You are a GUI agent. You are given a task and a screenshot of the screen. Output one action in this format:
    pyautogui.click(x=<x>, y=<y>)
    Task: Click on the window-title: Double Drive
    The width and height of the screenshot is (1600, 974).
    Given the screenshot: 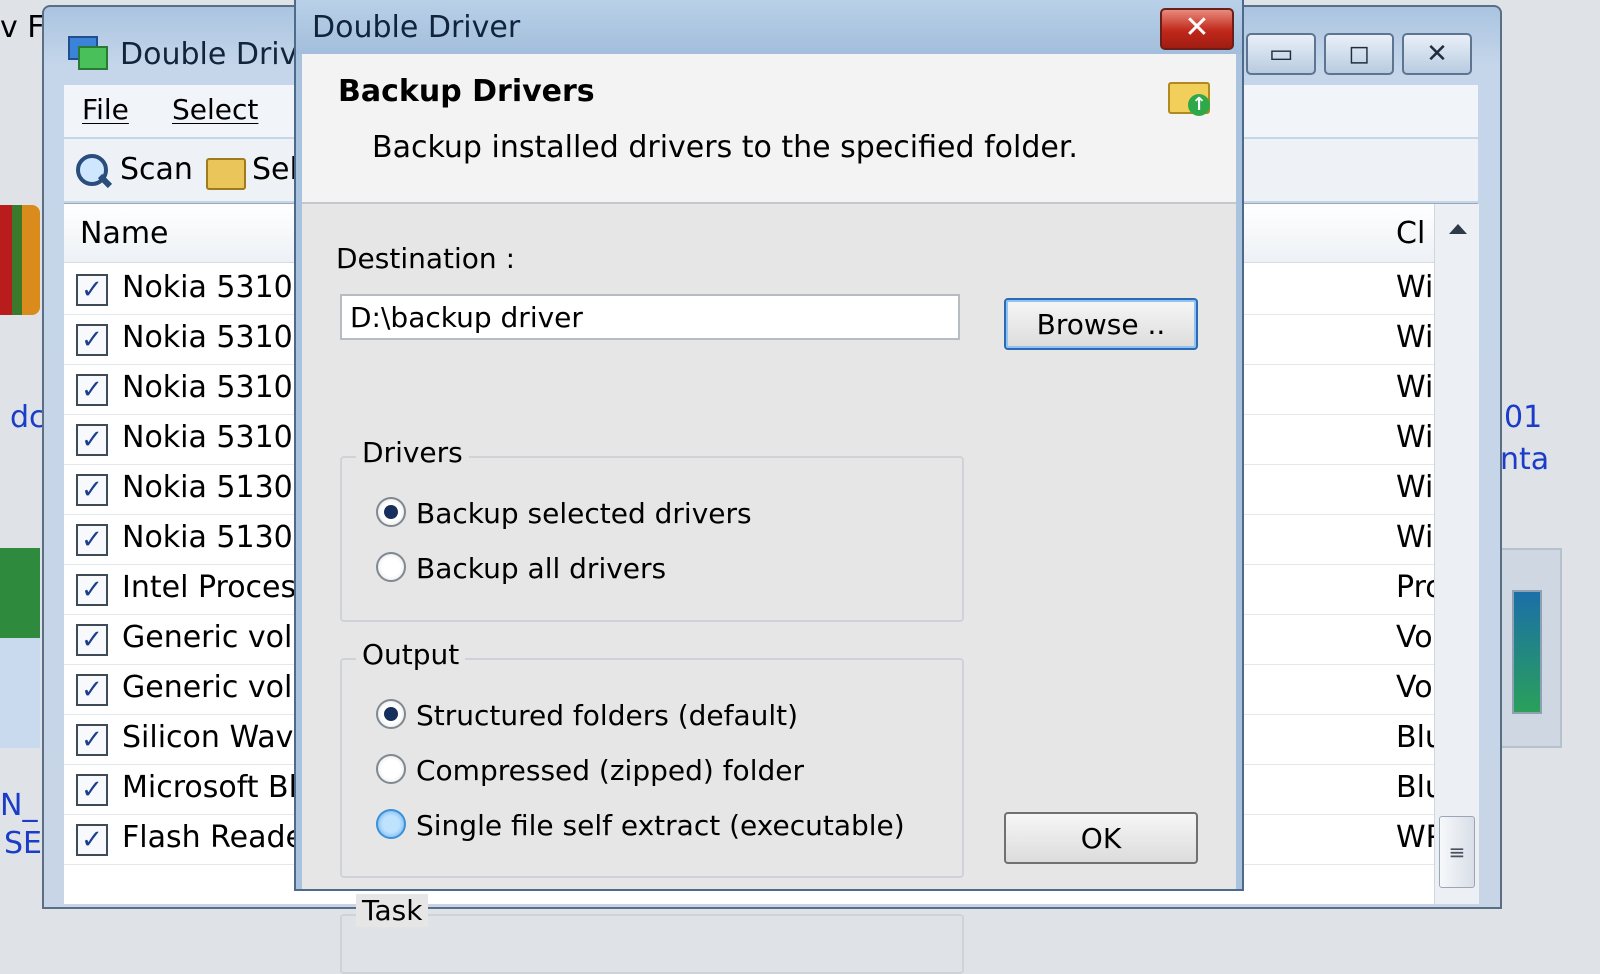 What is the action you would take?
    pyautogui.click(x=218, y=54)
    